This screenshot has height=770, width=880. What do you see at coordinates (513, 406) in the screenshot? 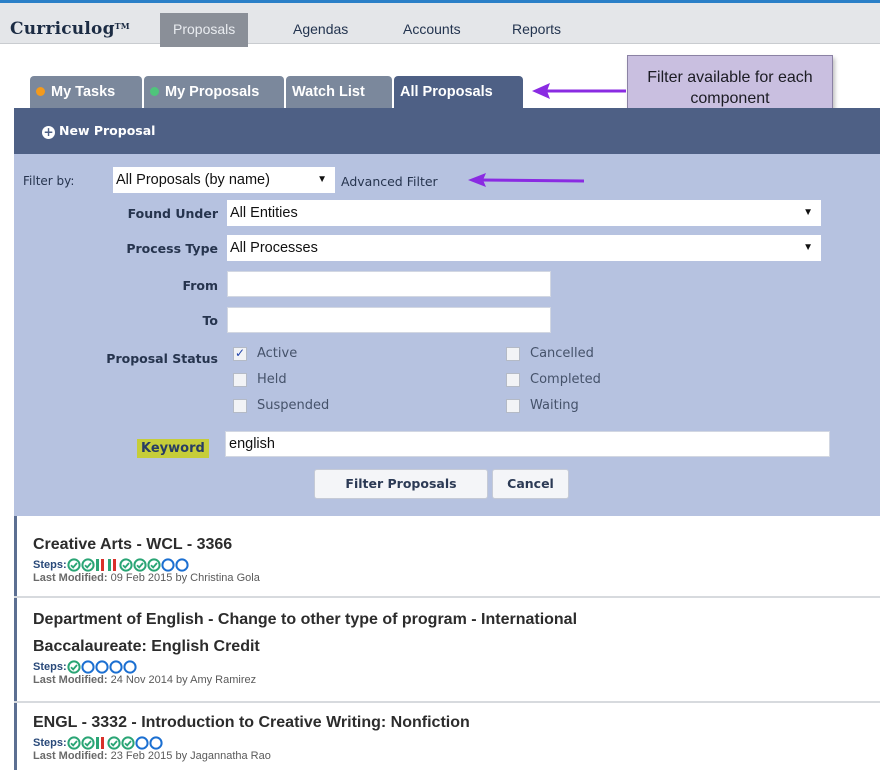
I see `waiting-checkbox` at bounding box center [513, 406].